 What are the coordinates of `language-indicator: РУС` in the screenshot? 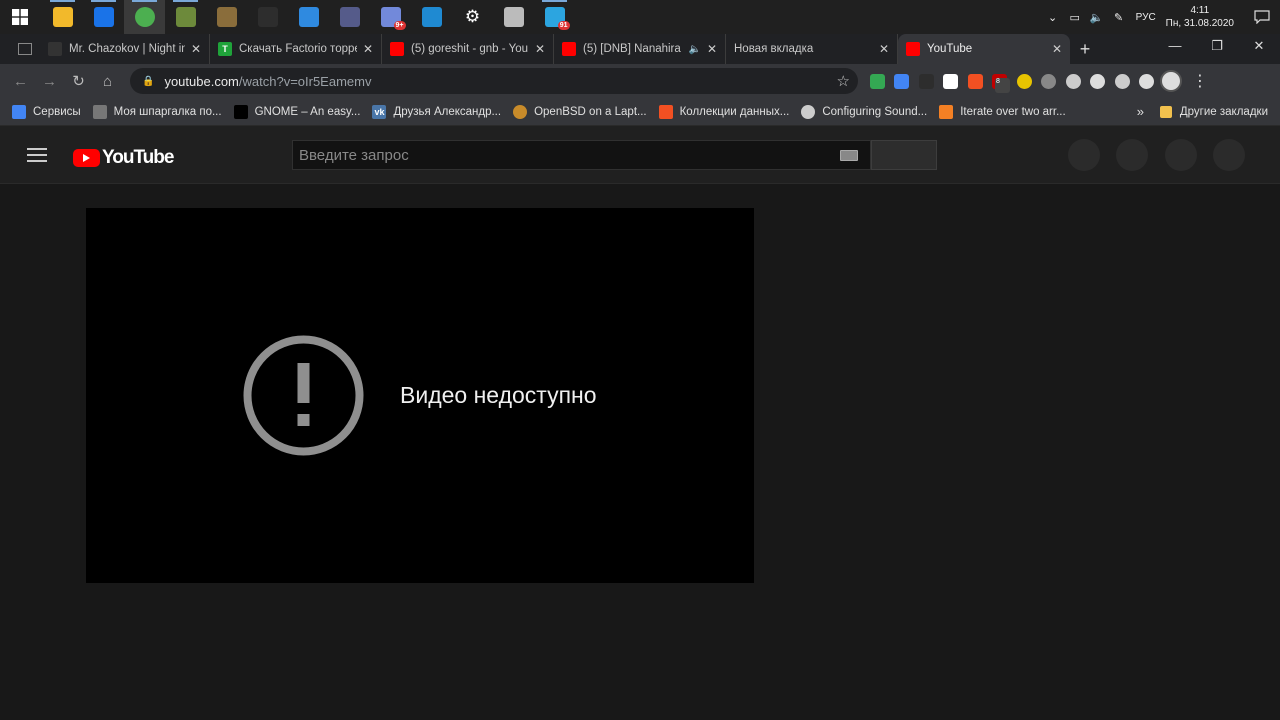 It's located at (1146, 17).